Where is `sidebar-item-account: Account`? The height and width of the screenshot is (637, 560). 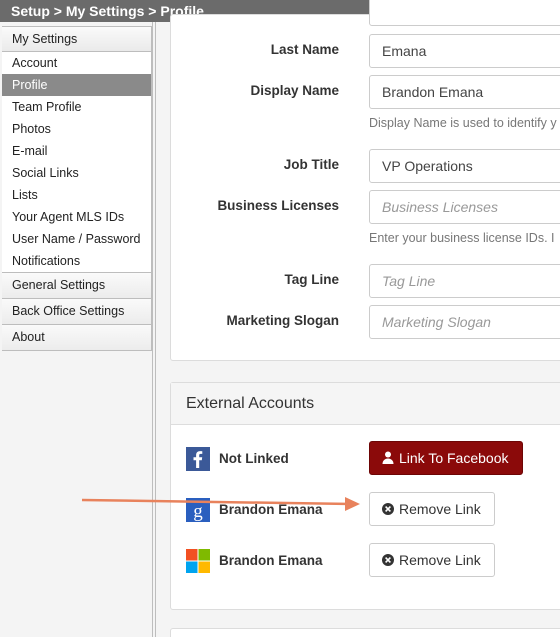
sidebar-item-account: Account is located at coordinates (76, 63).